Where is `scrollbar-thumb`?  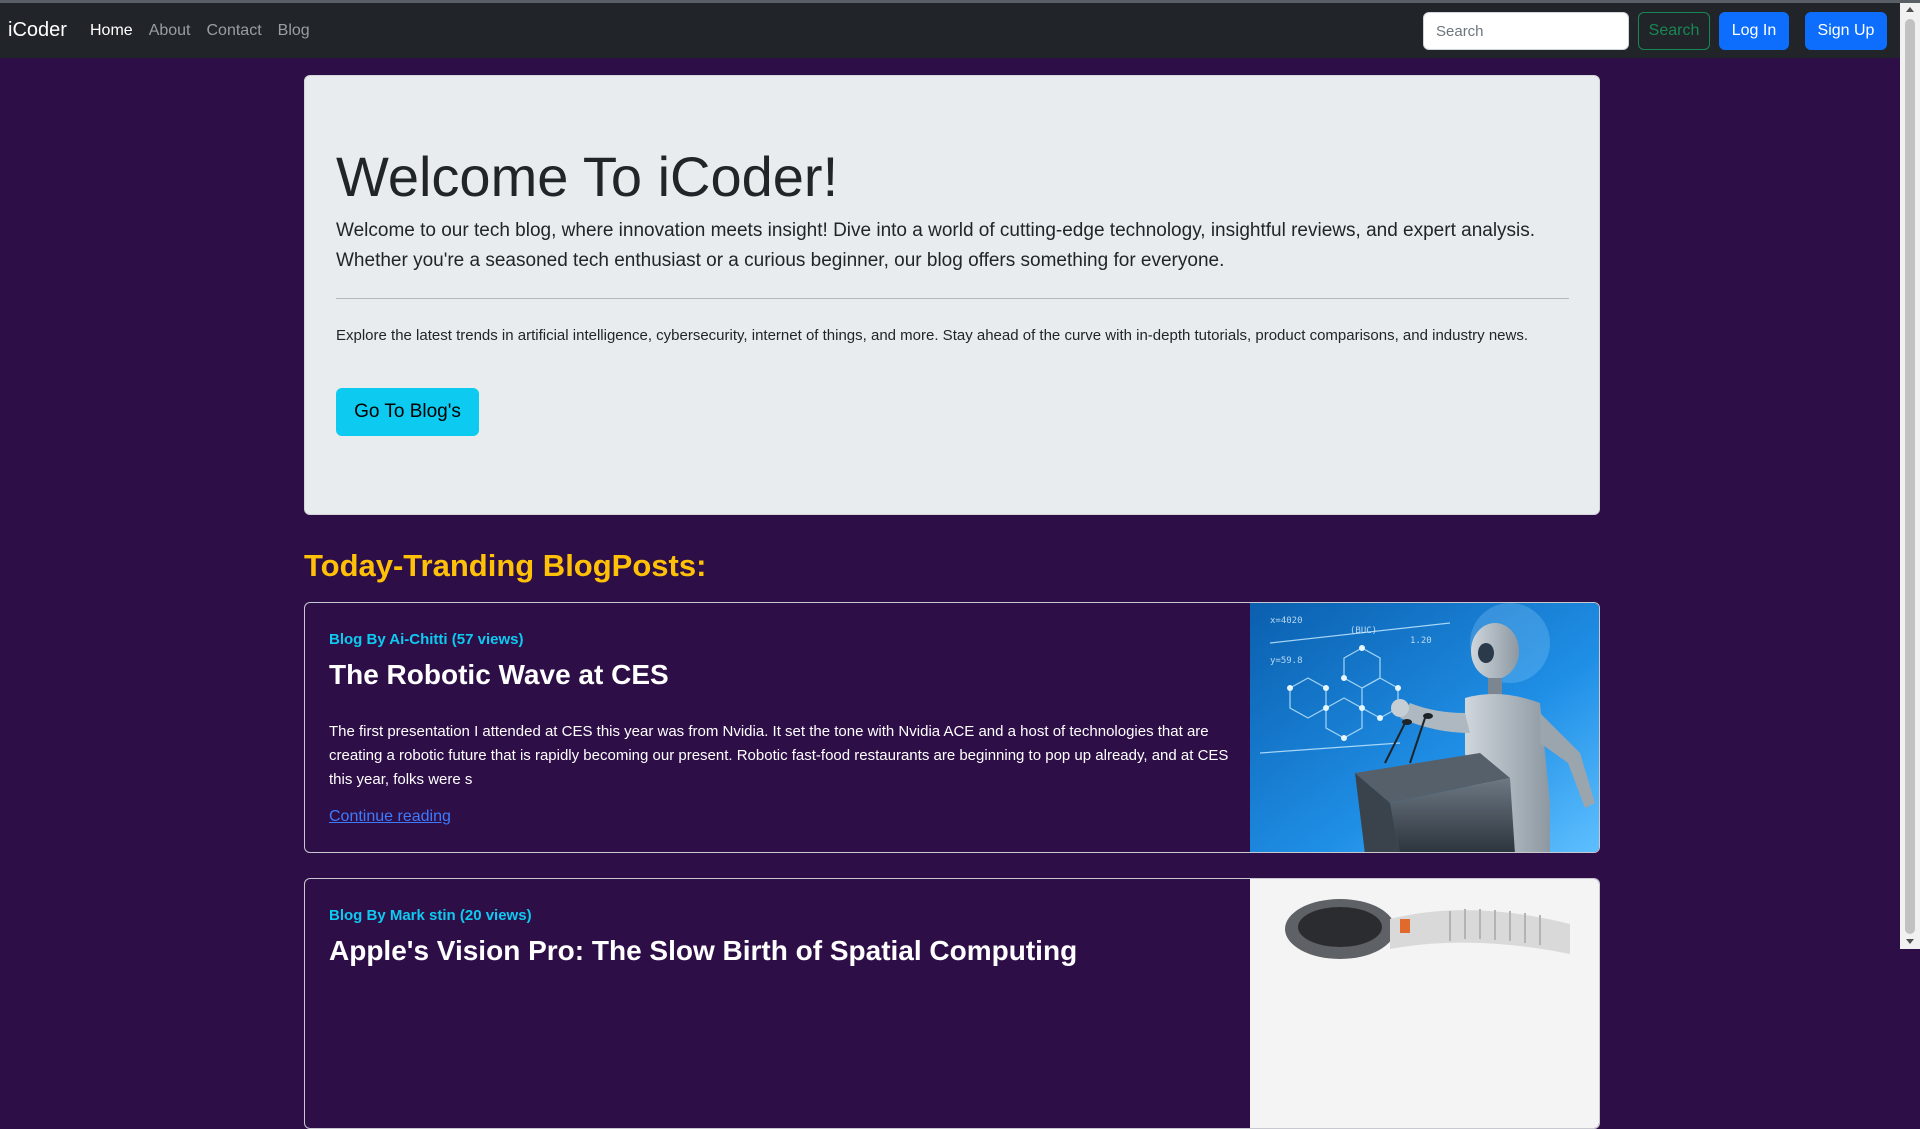
scrollbar-thumb is located at coordinates (1910, 476).